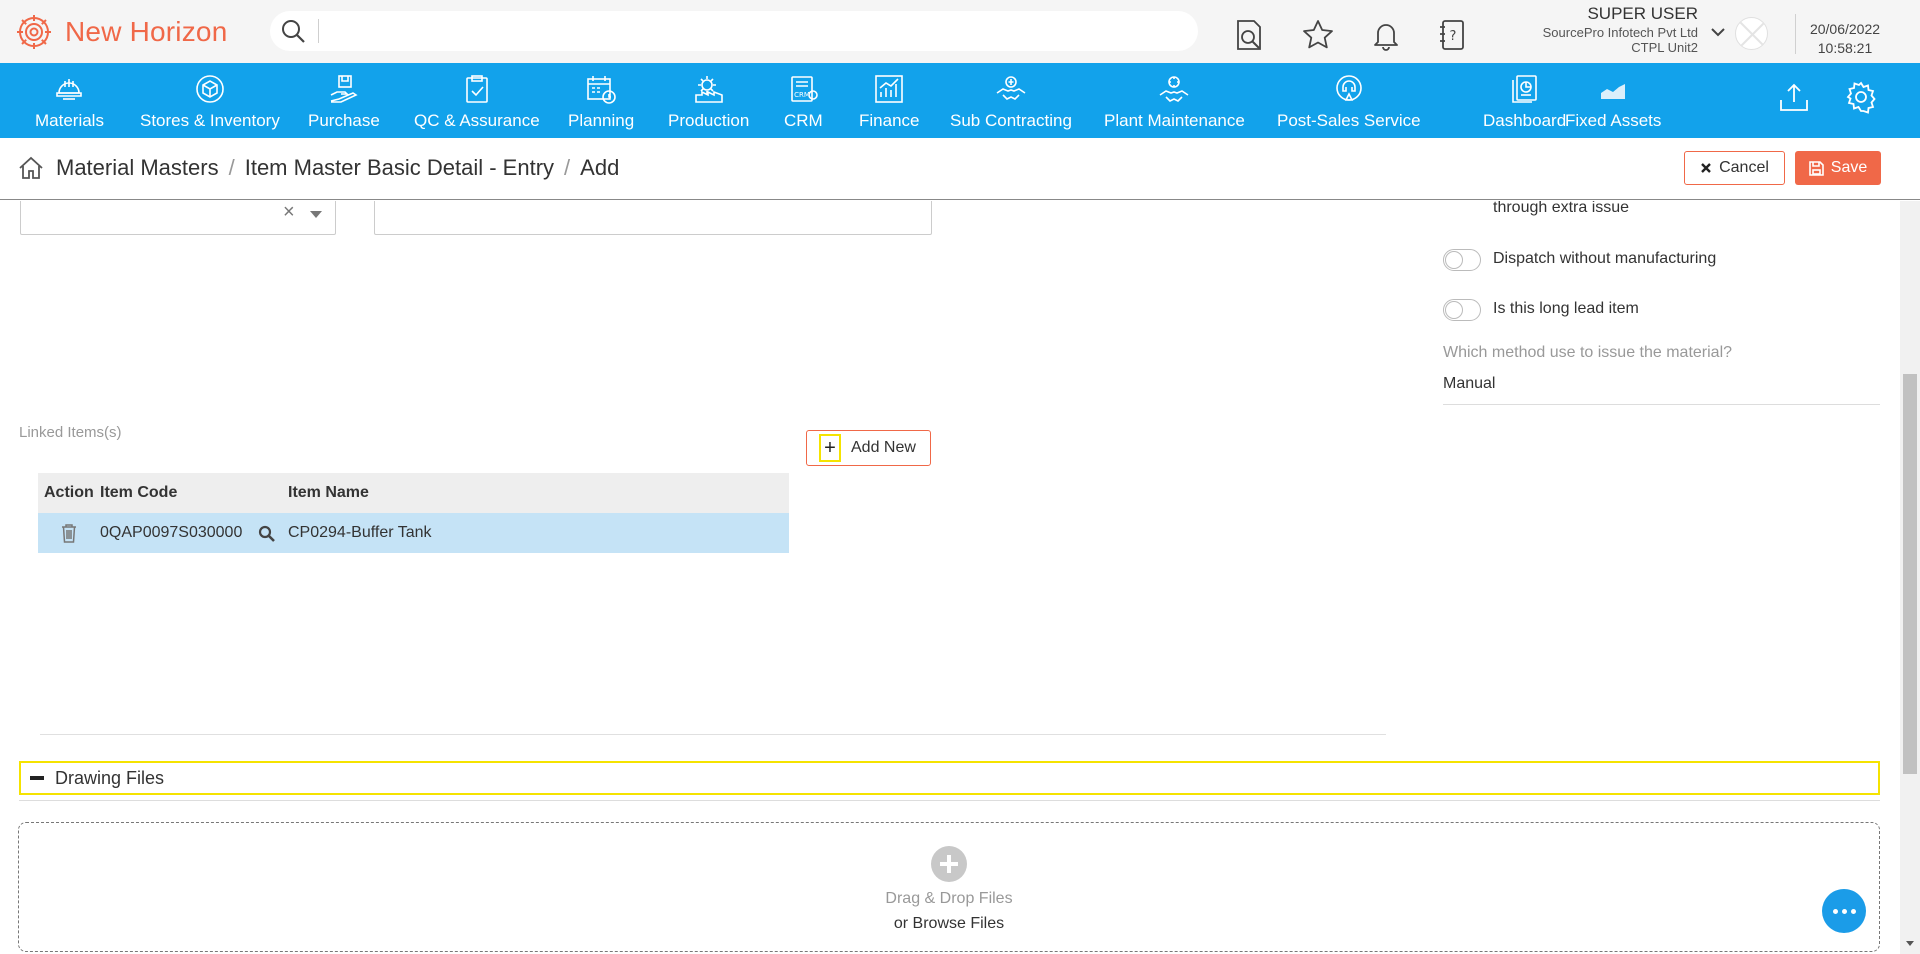  I want to click on col-item-name: Item Name, so click(328, 492).